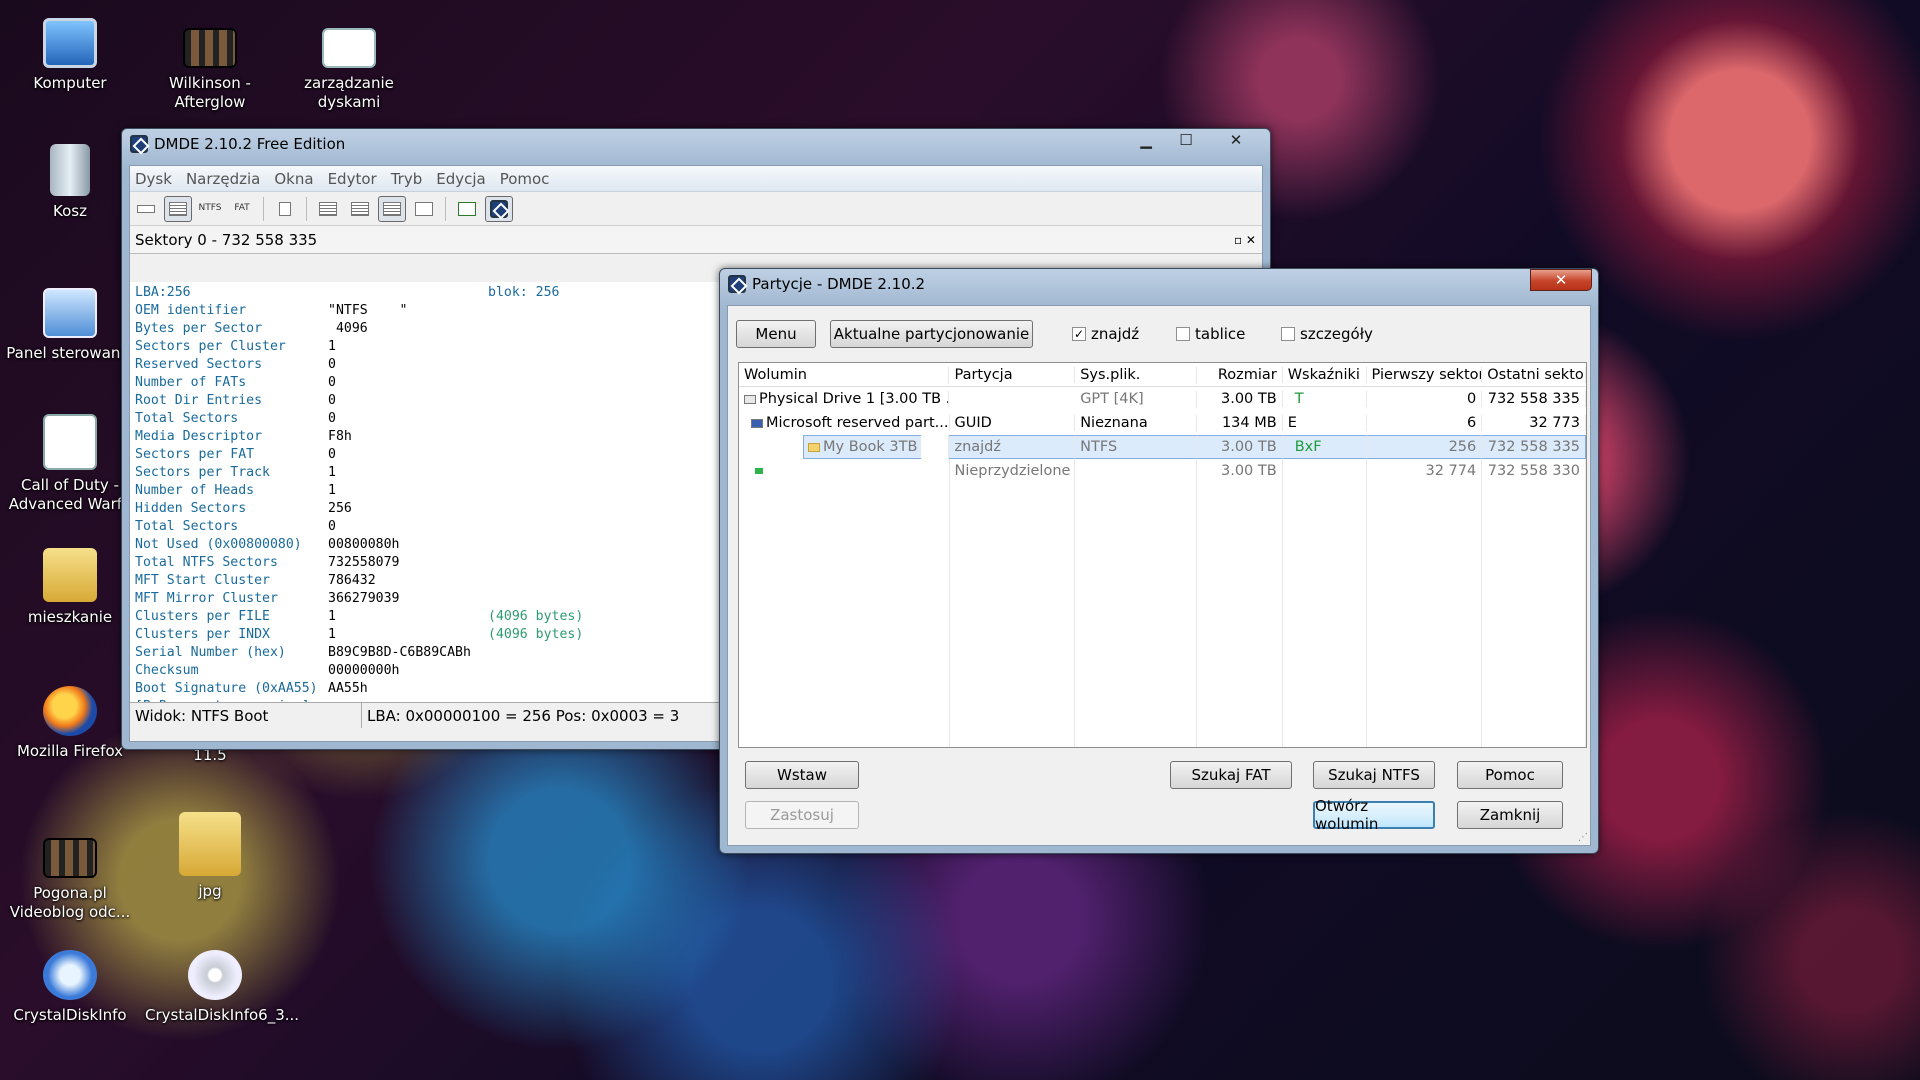 This screenshot has width=1920, height=1080. Describe the element at coordinates (427, 545) in the screenshot. I see `boot-field-row: Not Used (0x00800080) 00800080h` at that location.